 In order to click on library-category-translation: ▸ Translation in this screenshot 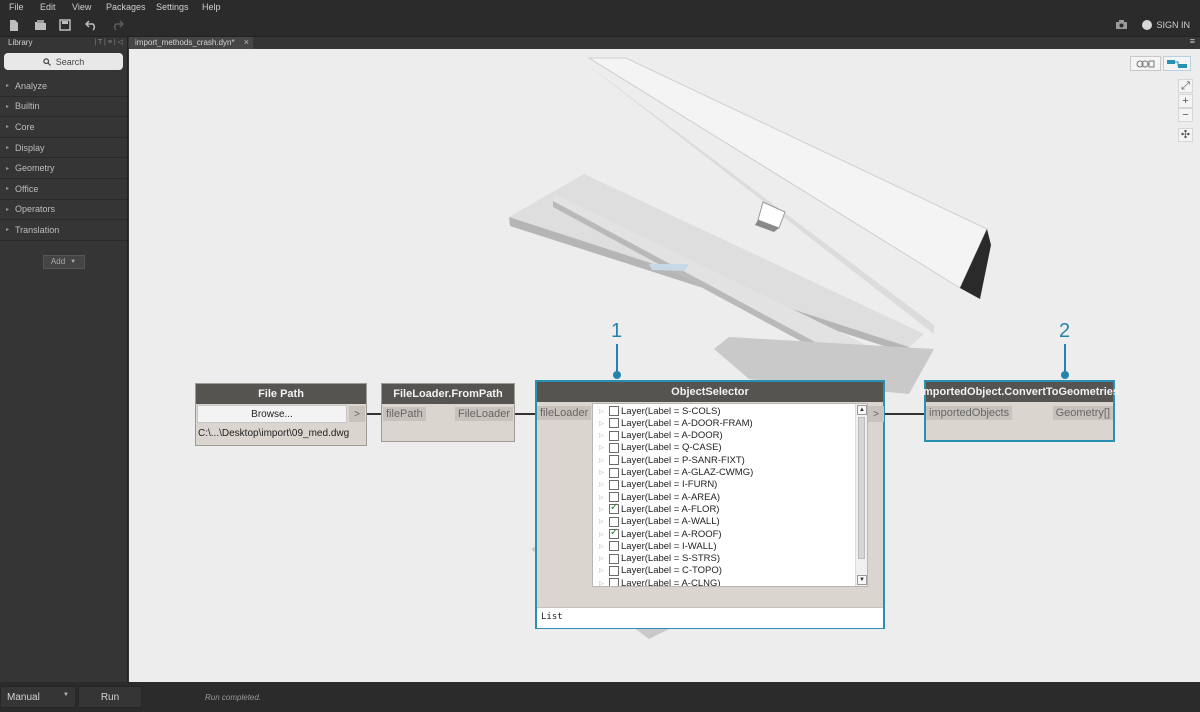, I will do `click(63, 230)`.